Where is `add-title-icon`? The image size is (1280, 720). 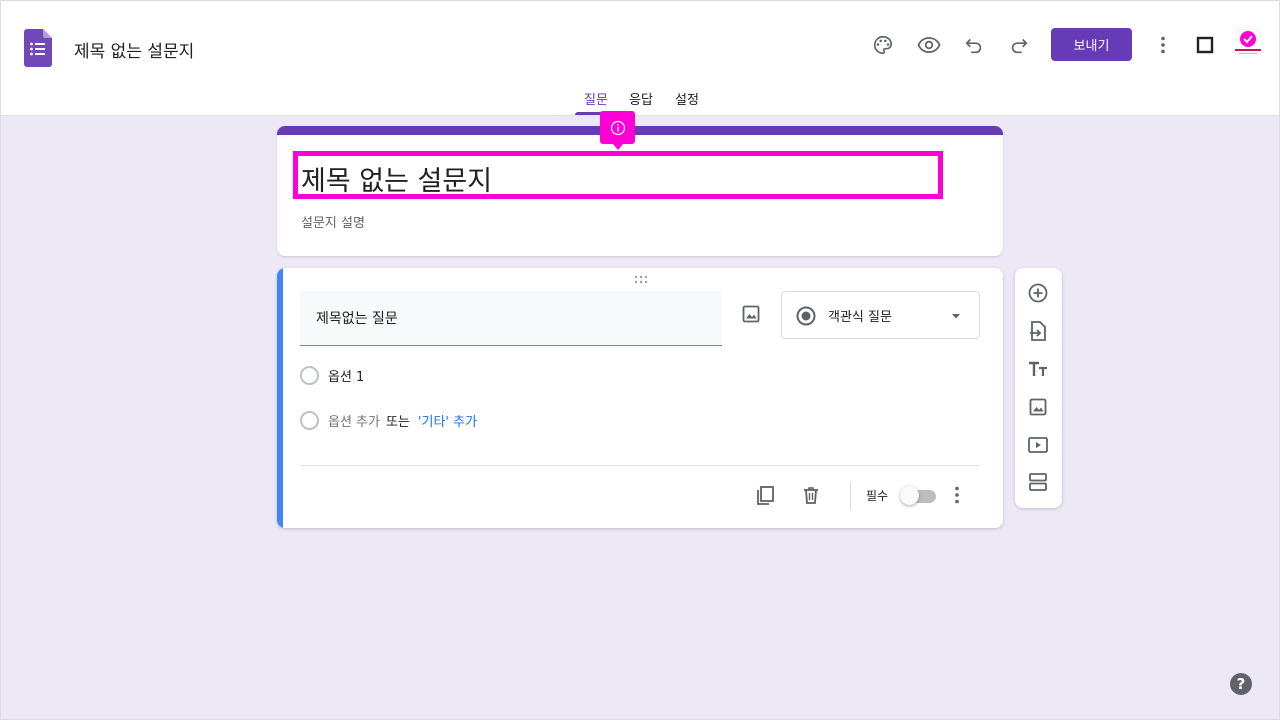
add-title-icon is located at coordinates (1038, 369).